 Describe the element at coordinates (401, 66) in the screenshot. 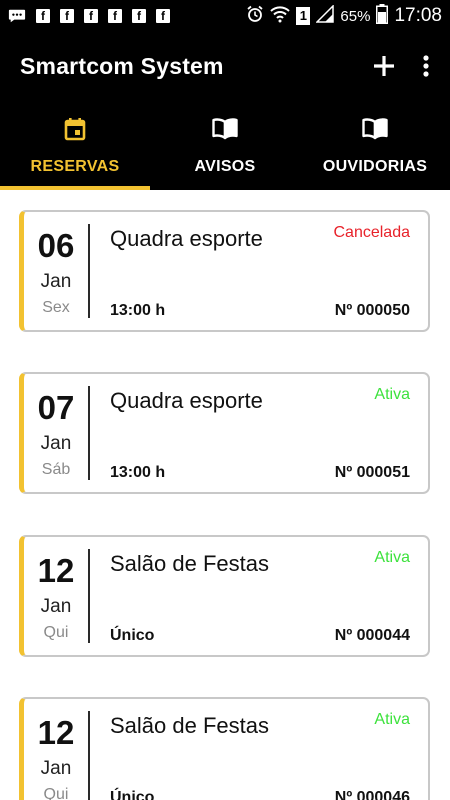

I see `toolbar-actions` at that location.